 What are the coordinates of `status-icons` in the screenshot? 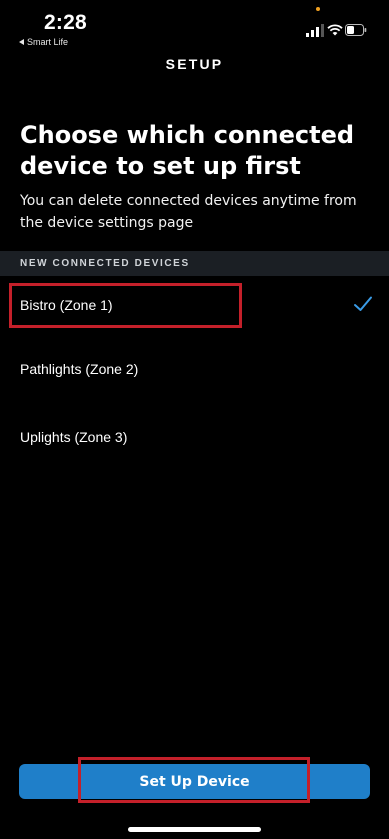 It's located at (336, 30).